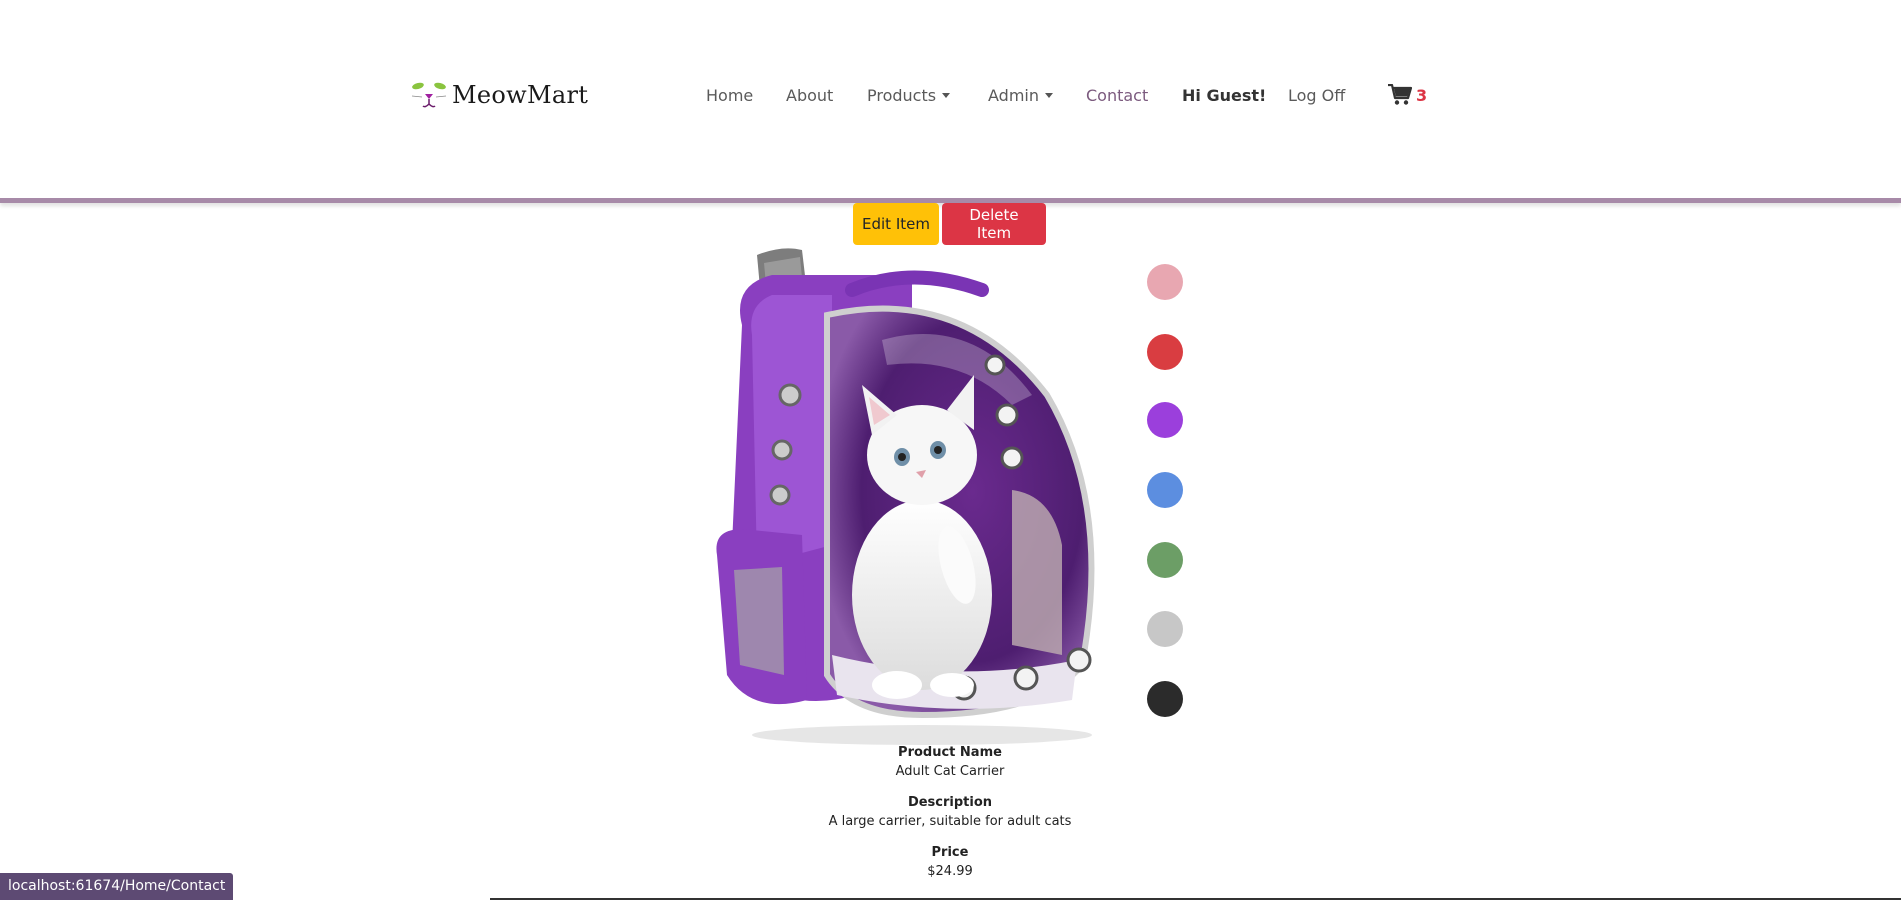  I want to click on price-label: Price, so click(950, 852).